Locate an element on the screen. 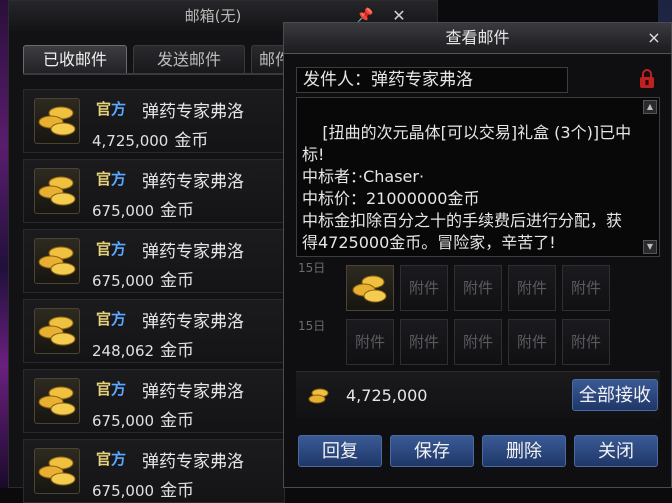  mail-list-item: 官方 弹药专家弗洛 248,062 金币 is located at coordinates (154, 331).